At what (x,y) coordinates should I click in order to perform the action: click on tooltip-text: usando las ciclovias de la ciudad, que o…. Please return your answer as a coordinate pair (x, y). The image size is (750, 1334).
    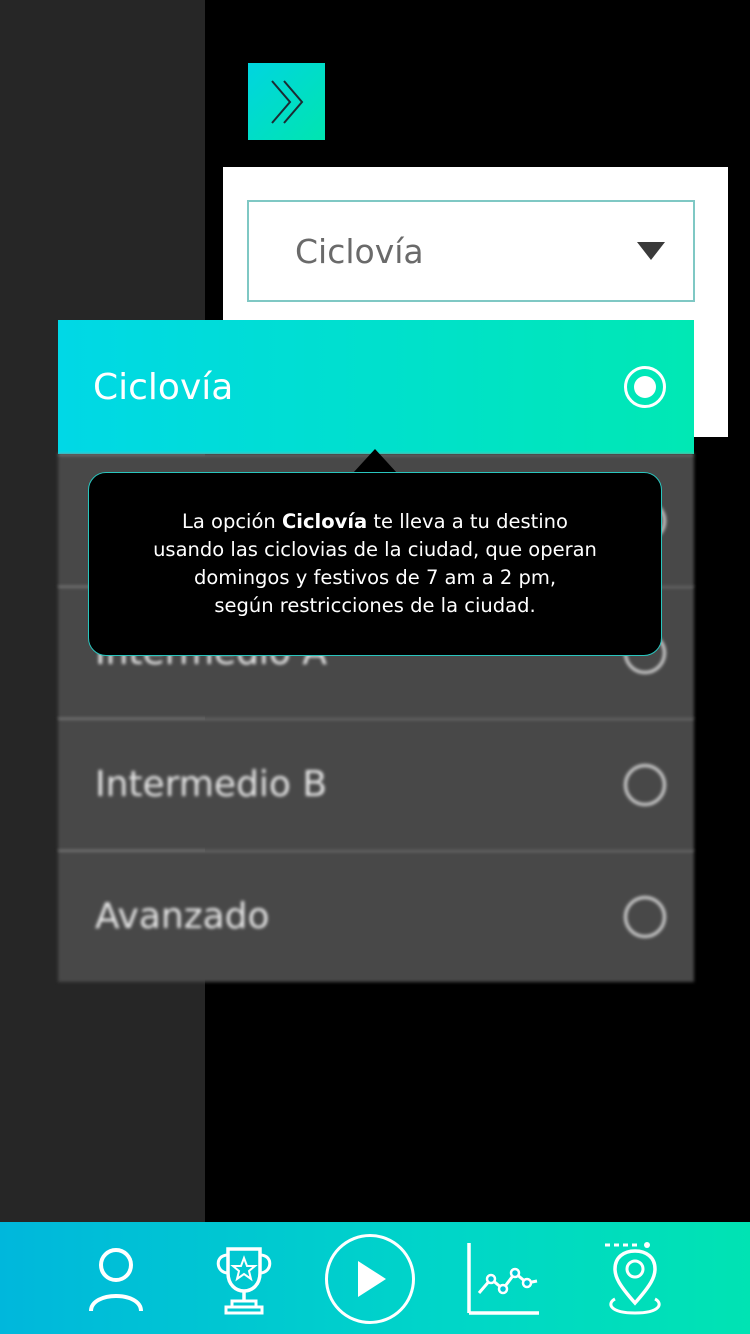
    Looking at the image, I should click on (375, 549).